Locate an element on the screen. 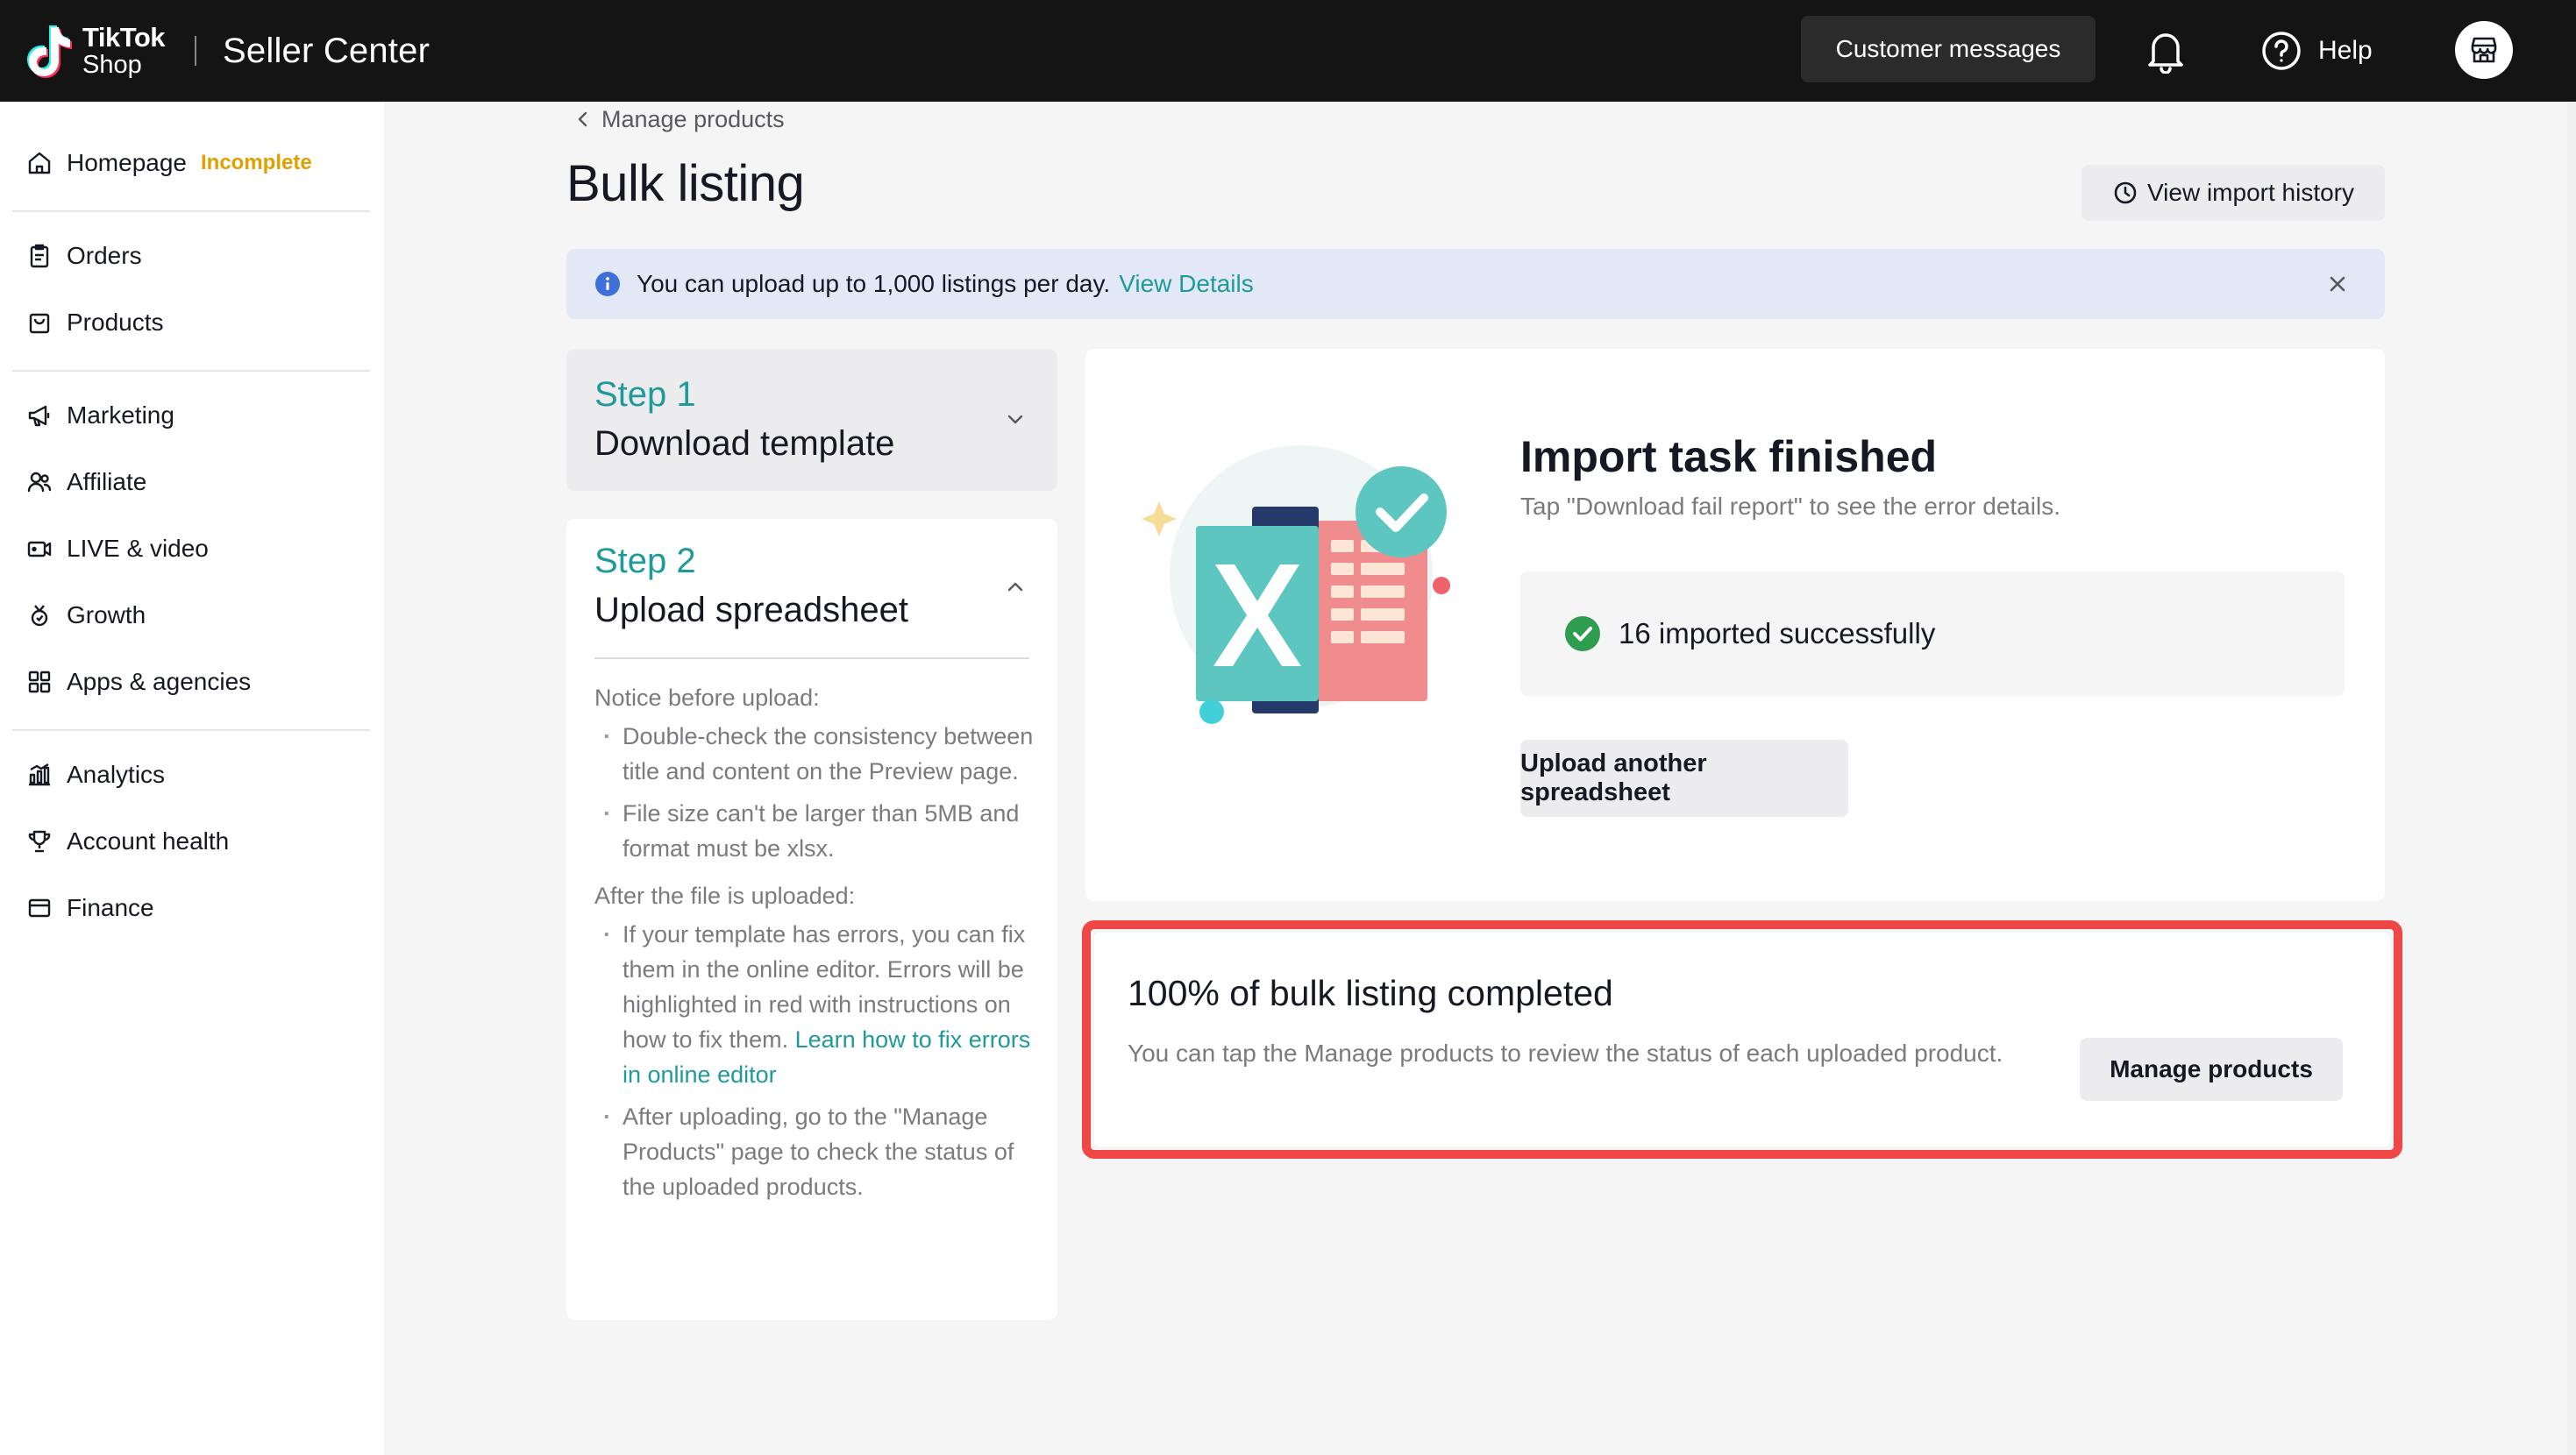 Image resolution: width=2576 pixels, height=1455 pixels. close-icon is located at coordinates (2337, 284).